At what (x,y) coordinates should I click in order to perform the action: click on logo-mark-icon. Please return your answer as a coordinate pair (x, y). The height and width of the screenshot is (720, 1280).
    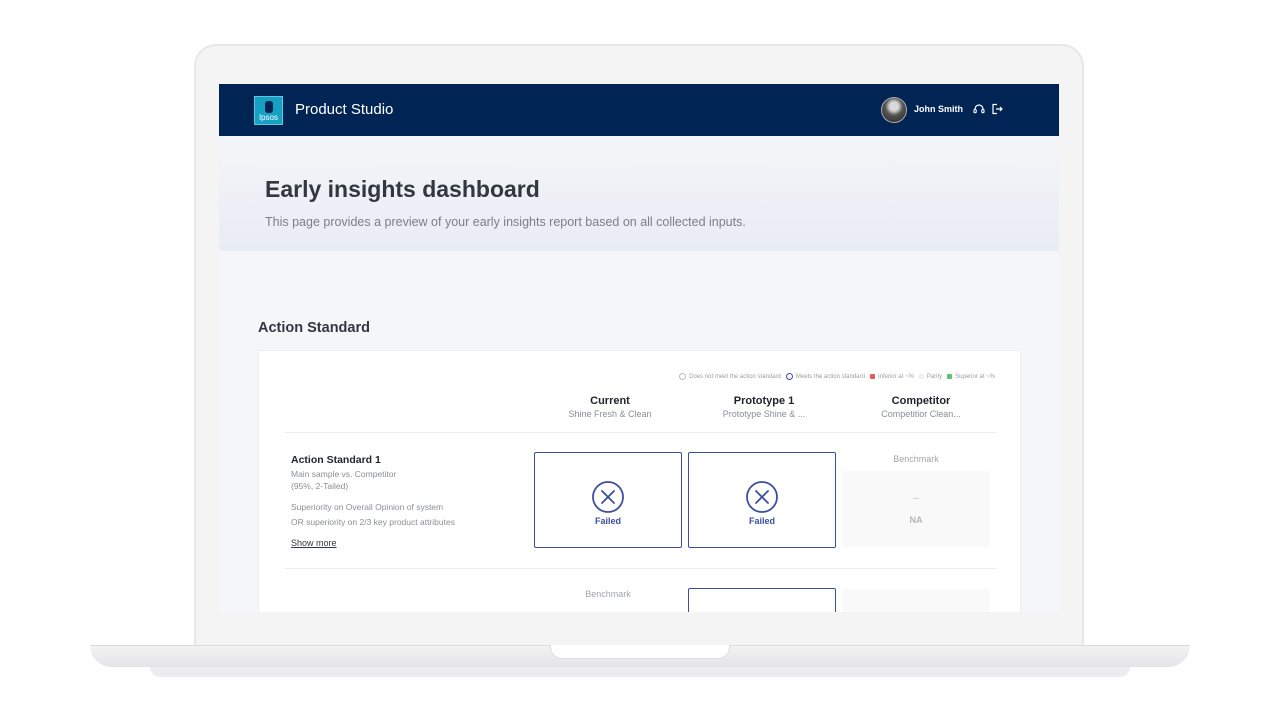
    Looking at the image, I should click on (269, 107).